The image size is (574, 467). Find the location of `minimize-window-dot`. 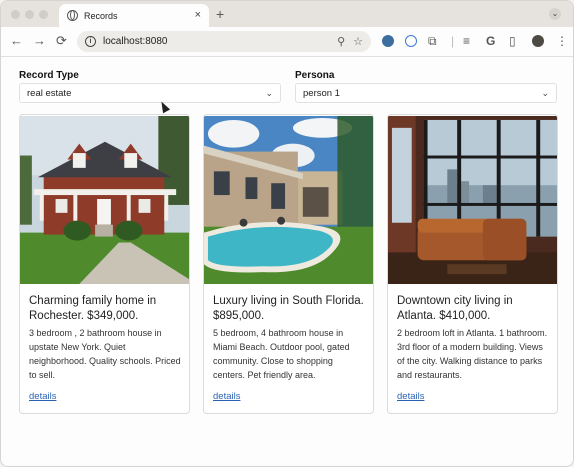

minimize-window-dot is located at coordinates (29, 14).